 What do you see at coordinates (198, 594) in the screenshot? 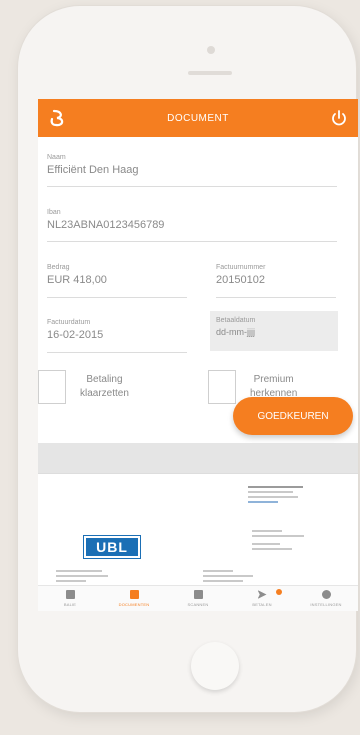
I see `camera-icon` at bounding box center [198, 594].